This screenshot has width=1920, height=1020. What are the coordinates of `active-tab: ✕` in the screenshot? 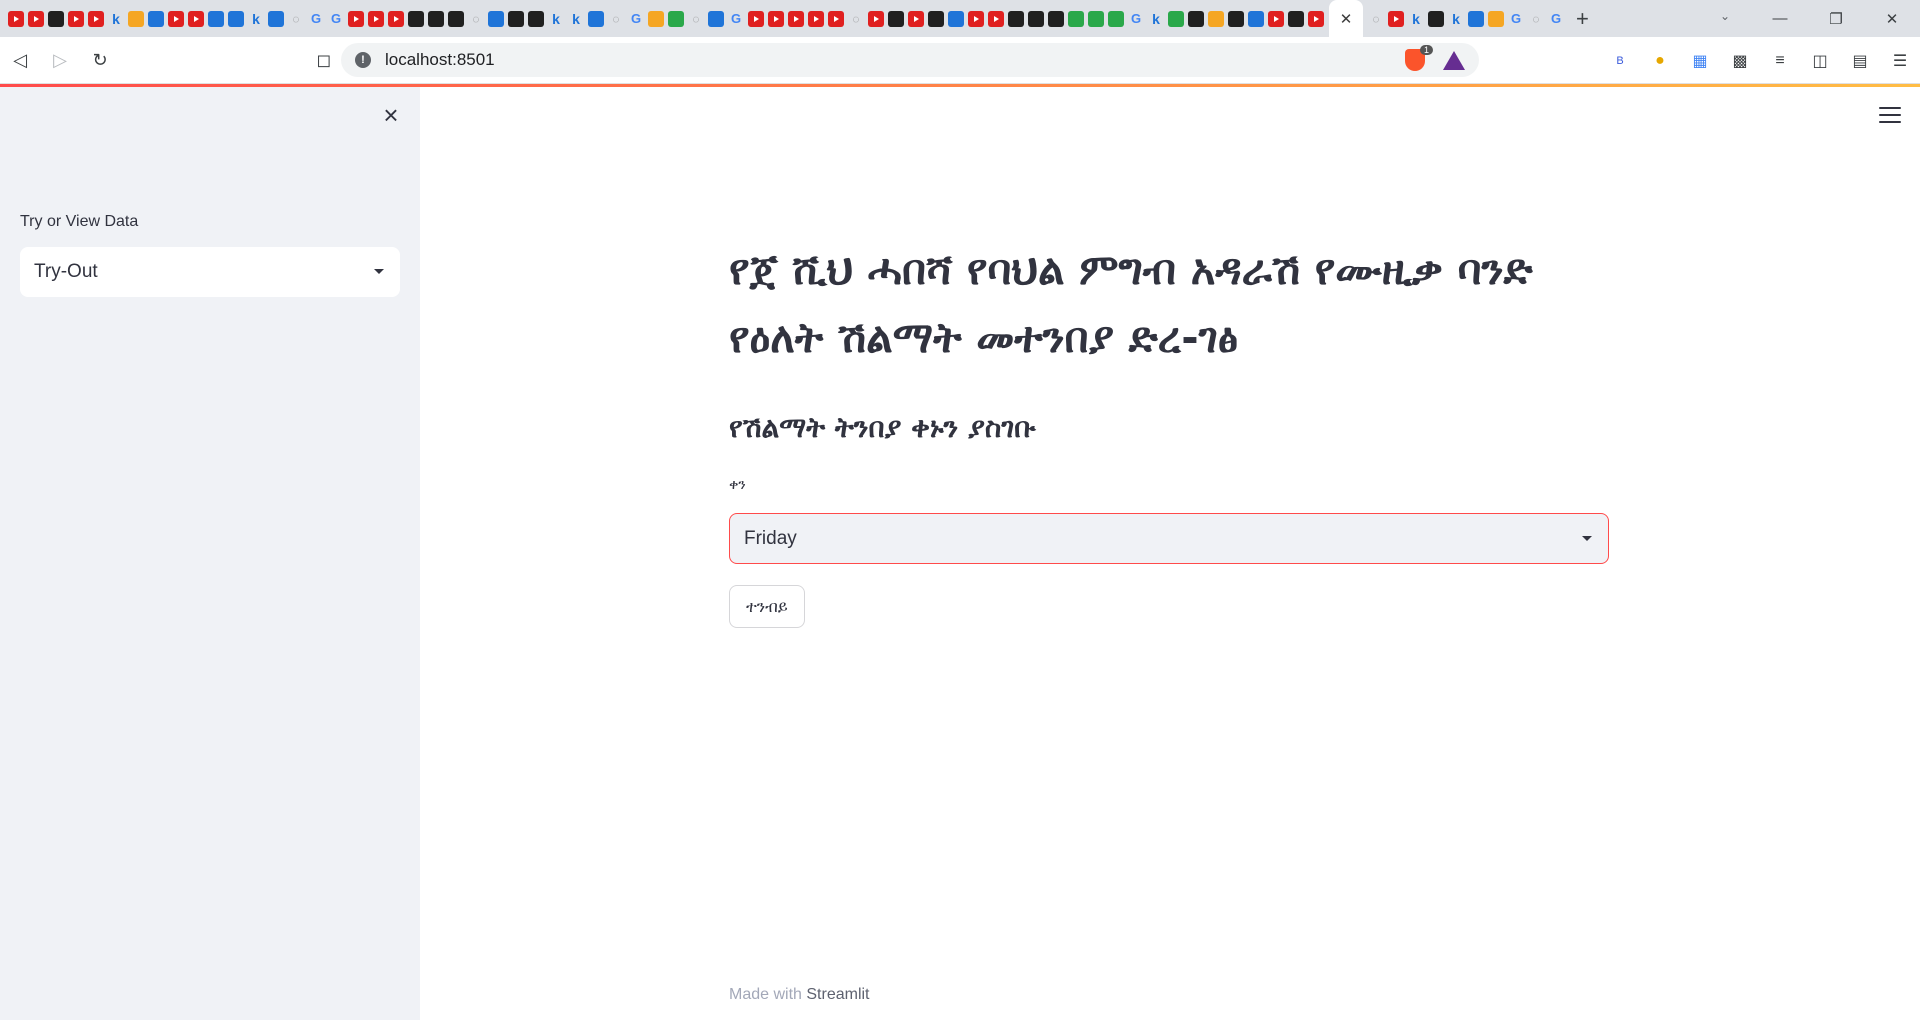 It's located at (1346, 18).